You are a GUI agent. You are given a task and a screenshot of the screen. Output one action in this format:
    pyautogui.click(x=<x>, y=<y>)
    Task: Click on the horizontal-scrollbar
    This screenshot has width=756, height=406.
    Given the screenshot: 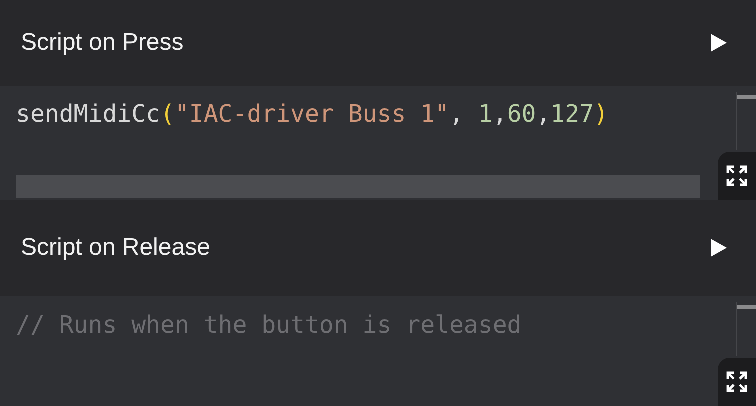 What is the action you would take?
    pyautogui.click(x=358, y=186)
    